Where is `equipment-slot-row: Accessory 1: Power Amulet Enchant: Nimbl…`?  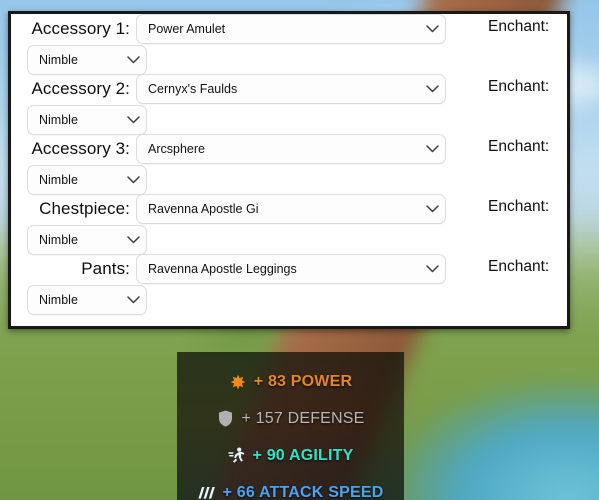 equipment-slot-row: Accessory 1: Power Amulet Enchant: Nimbl… is located at coordinates (289, 44).